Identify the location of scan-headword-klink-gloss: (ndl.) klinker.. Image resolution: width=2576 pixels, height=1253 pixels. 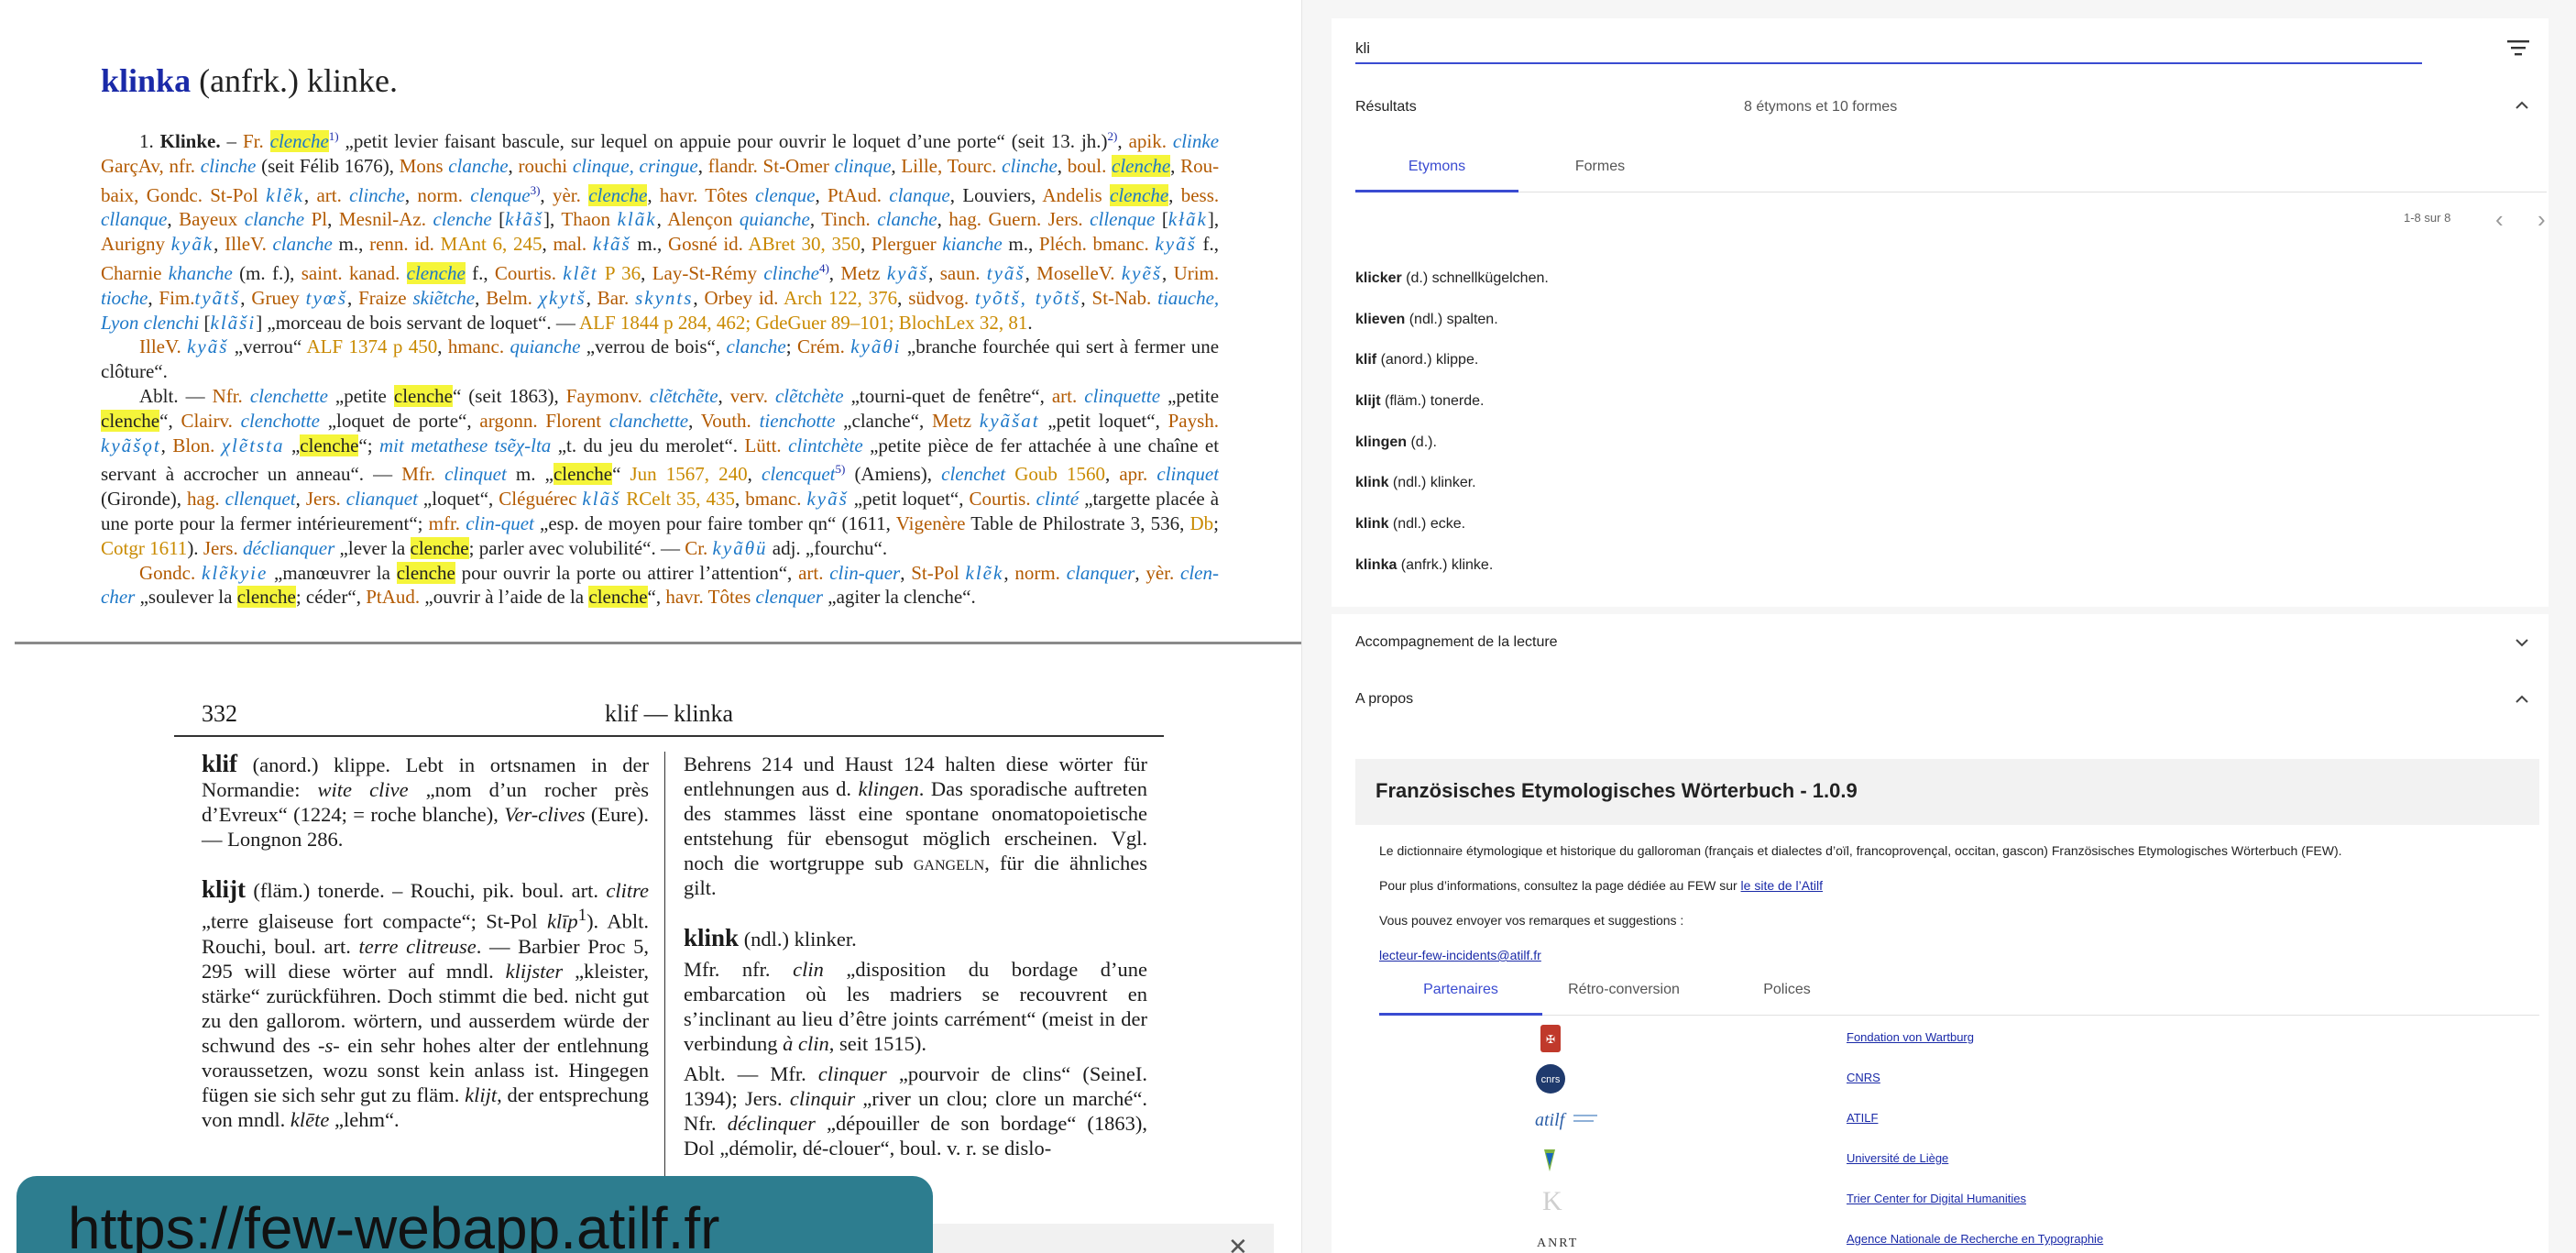
(798, 939).